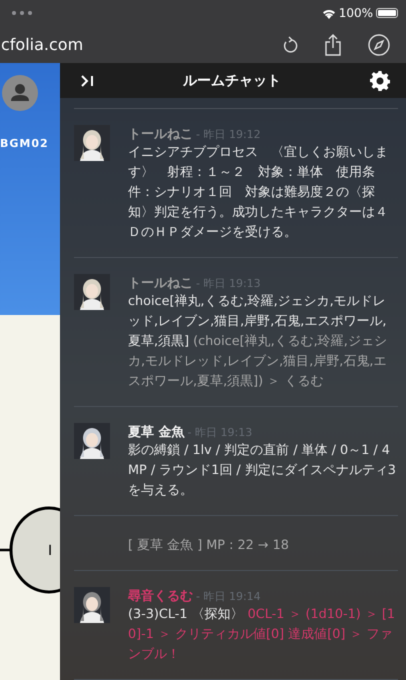 This screenshot has height=680, width=406. I want to click on message-text: choice[禅丸,くるむ,玲羅,ジェシカ,モルドレッド,レイブン,猫目,岸野,石鬼,エスポワール,夏草,須黒] (choice[禅丸,くるむ,玲羅,ジェシカ,モルドレッド,レイブン,猫目,岸野,石鬼,エスポワール,夏草,須黒]) ＞ くるむ, so click(258, 342).